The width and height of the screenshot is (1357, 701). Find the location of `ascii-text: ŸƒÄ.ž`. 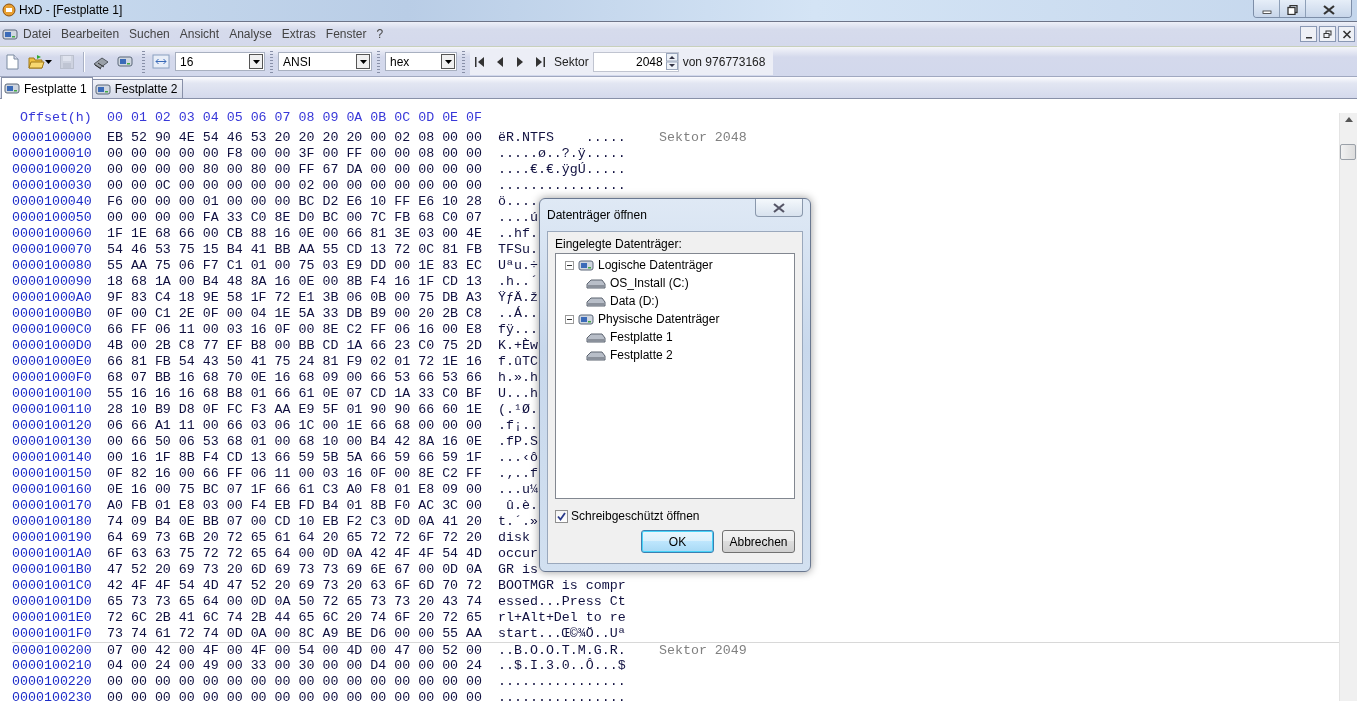

ascii-text: ŸƒÄ.ž is located at coordinates (518, 298).